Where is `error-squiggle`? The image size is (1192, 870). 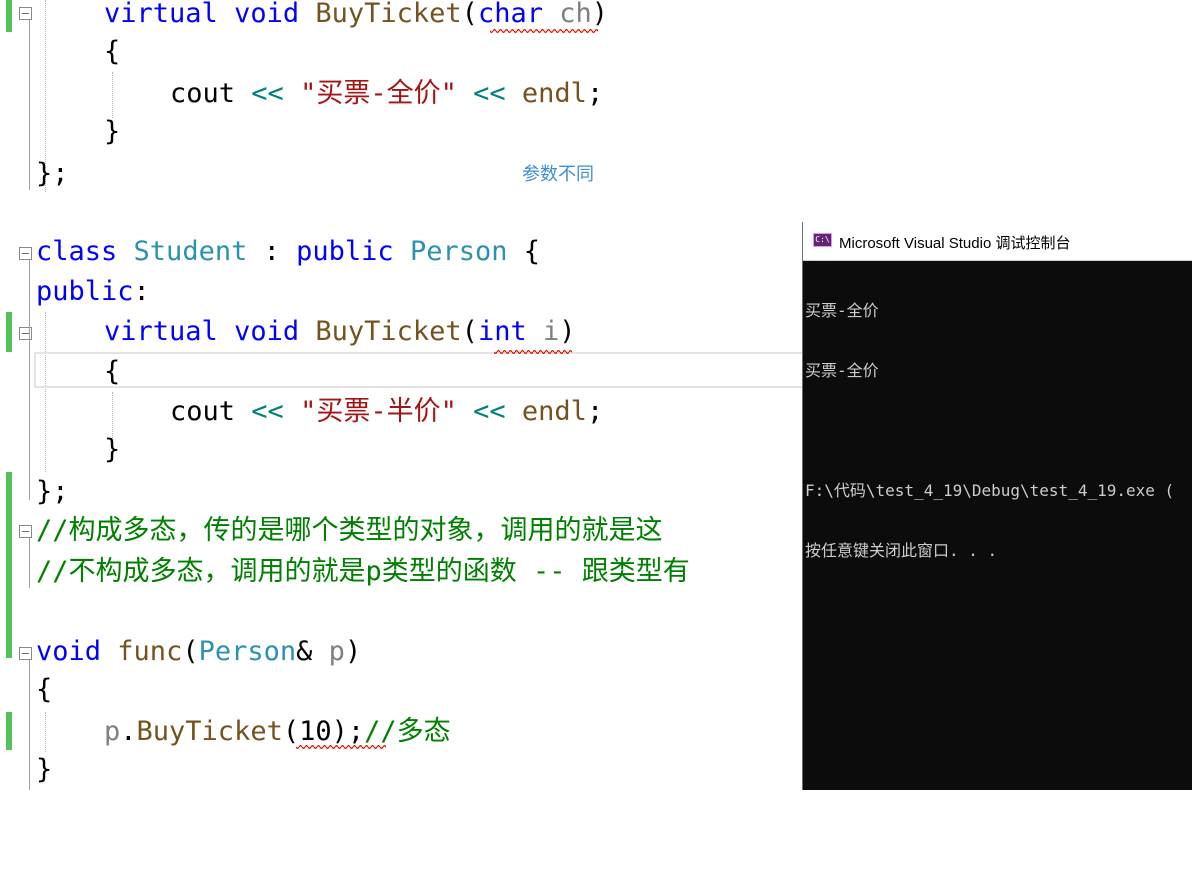
error-squiggle is located at coordinates (341, 747).